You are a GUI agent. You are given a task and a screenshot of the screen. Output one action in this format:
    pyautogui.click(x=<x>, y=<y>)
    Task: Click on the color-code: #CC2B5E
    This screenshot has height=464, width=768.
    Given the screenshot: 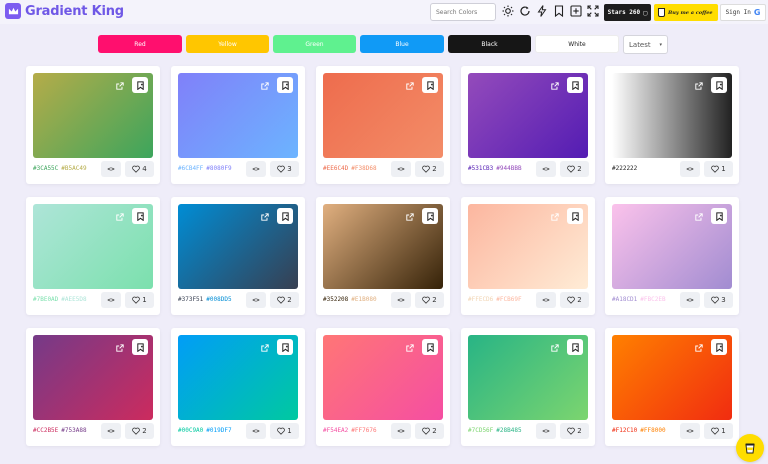 What is the action you would take?
    pyautogui.click(x=45, y=430)
    